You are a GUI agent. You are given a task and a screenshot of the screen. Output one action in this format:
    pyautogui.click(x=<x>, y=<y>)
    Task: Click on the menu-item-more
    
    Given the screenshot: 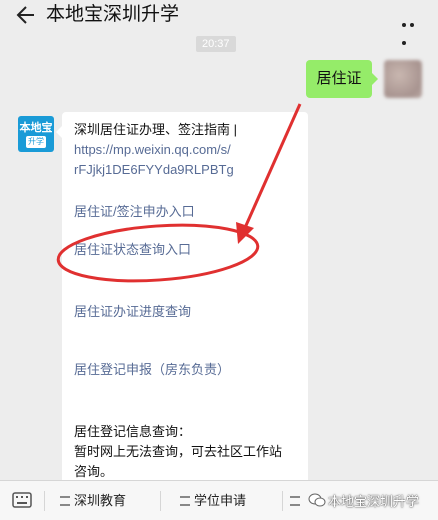 What is the action you would take?
    pyautogui.click(x=300, y=500)
    